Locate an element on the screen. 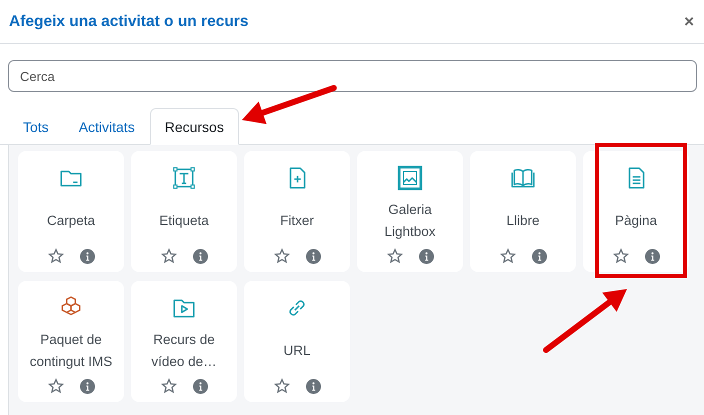  search-field: Cerca is located at coordinates (352, 76).